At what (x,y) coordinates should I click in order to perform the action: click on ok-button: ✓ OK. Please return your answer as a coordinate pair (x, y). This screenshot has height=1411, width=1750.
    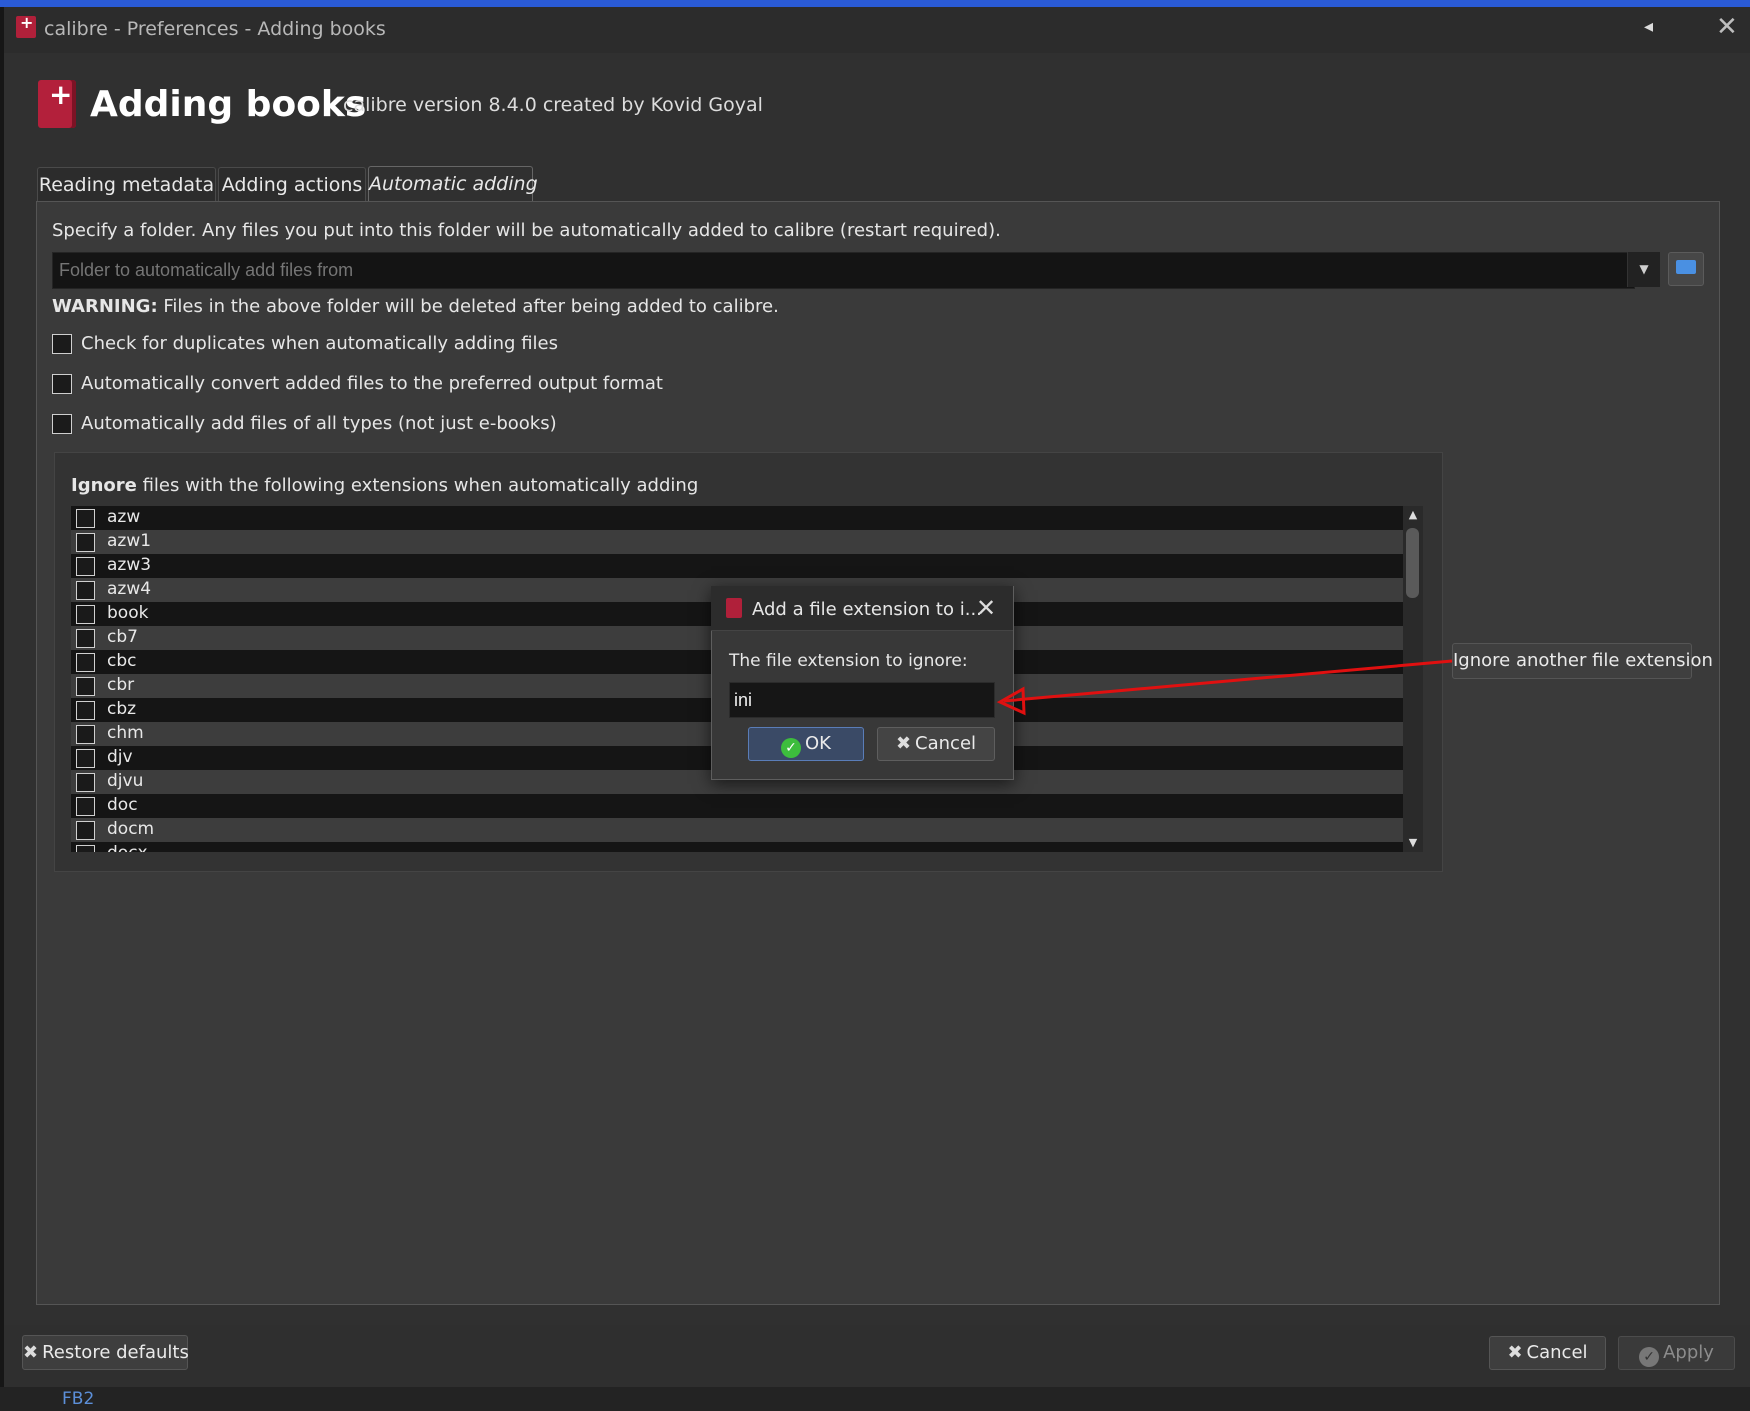
    Looking at the image, I should click on (806, 744).